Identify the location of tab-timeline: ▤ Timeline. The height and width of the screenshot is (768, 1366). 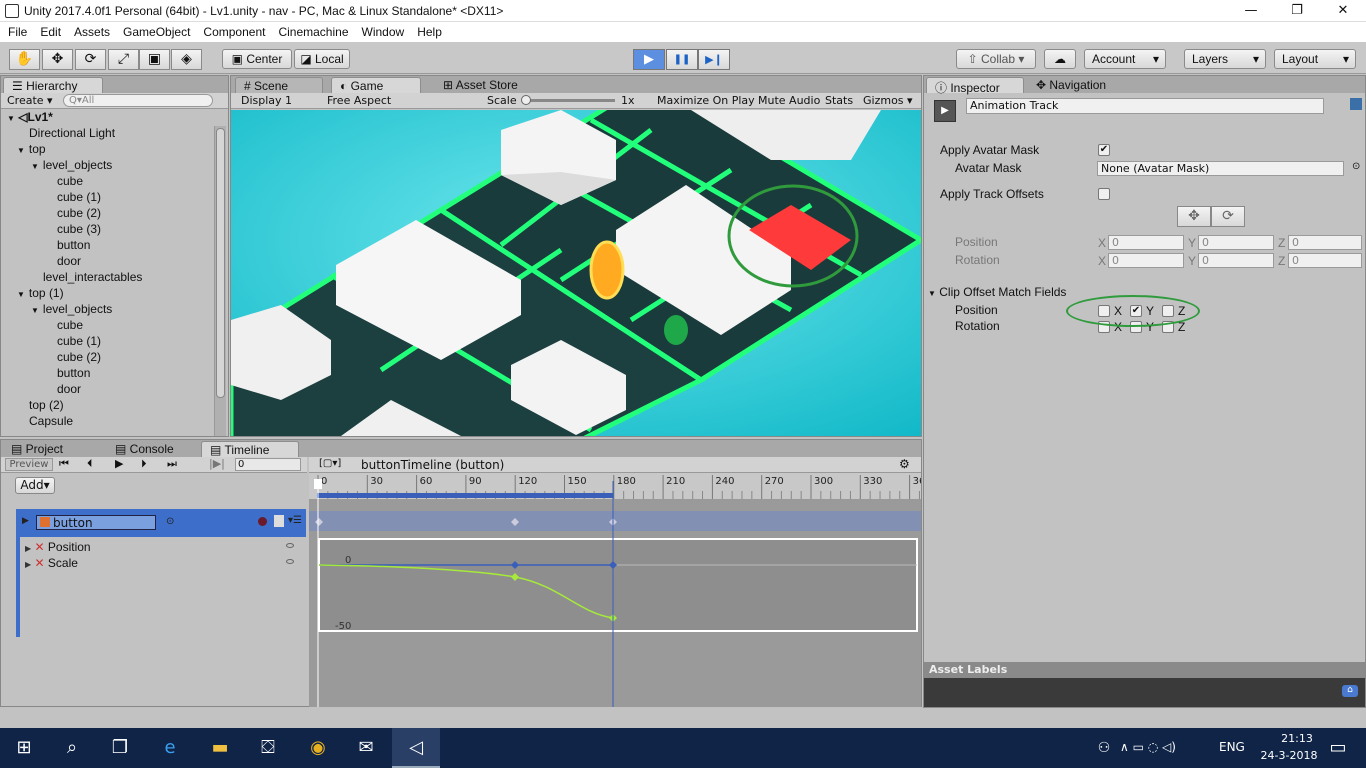
(250, 449).